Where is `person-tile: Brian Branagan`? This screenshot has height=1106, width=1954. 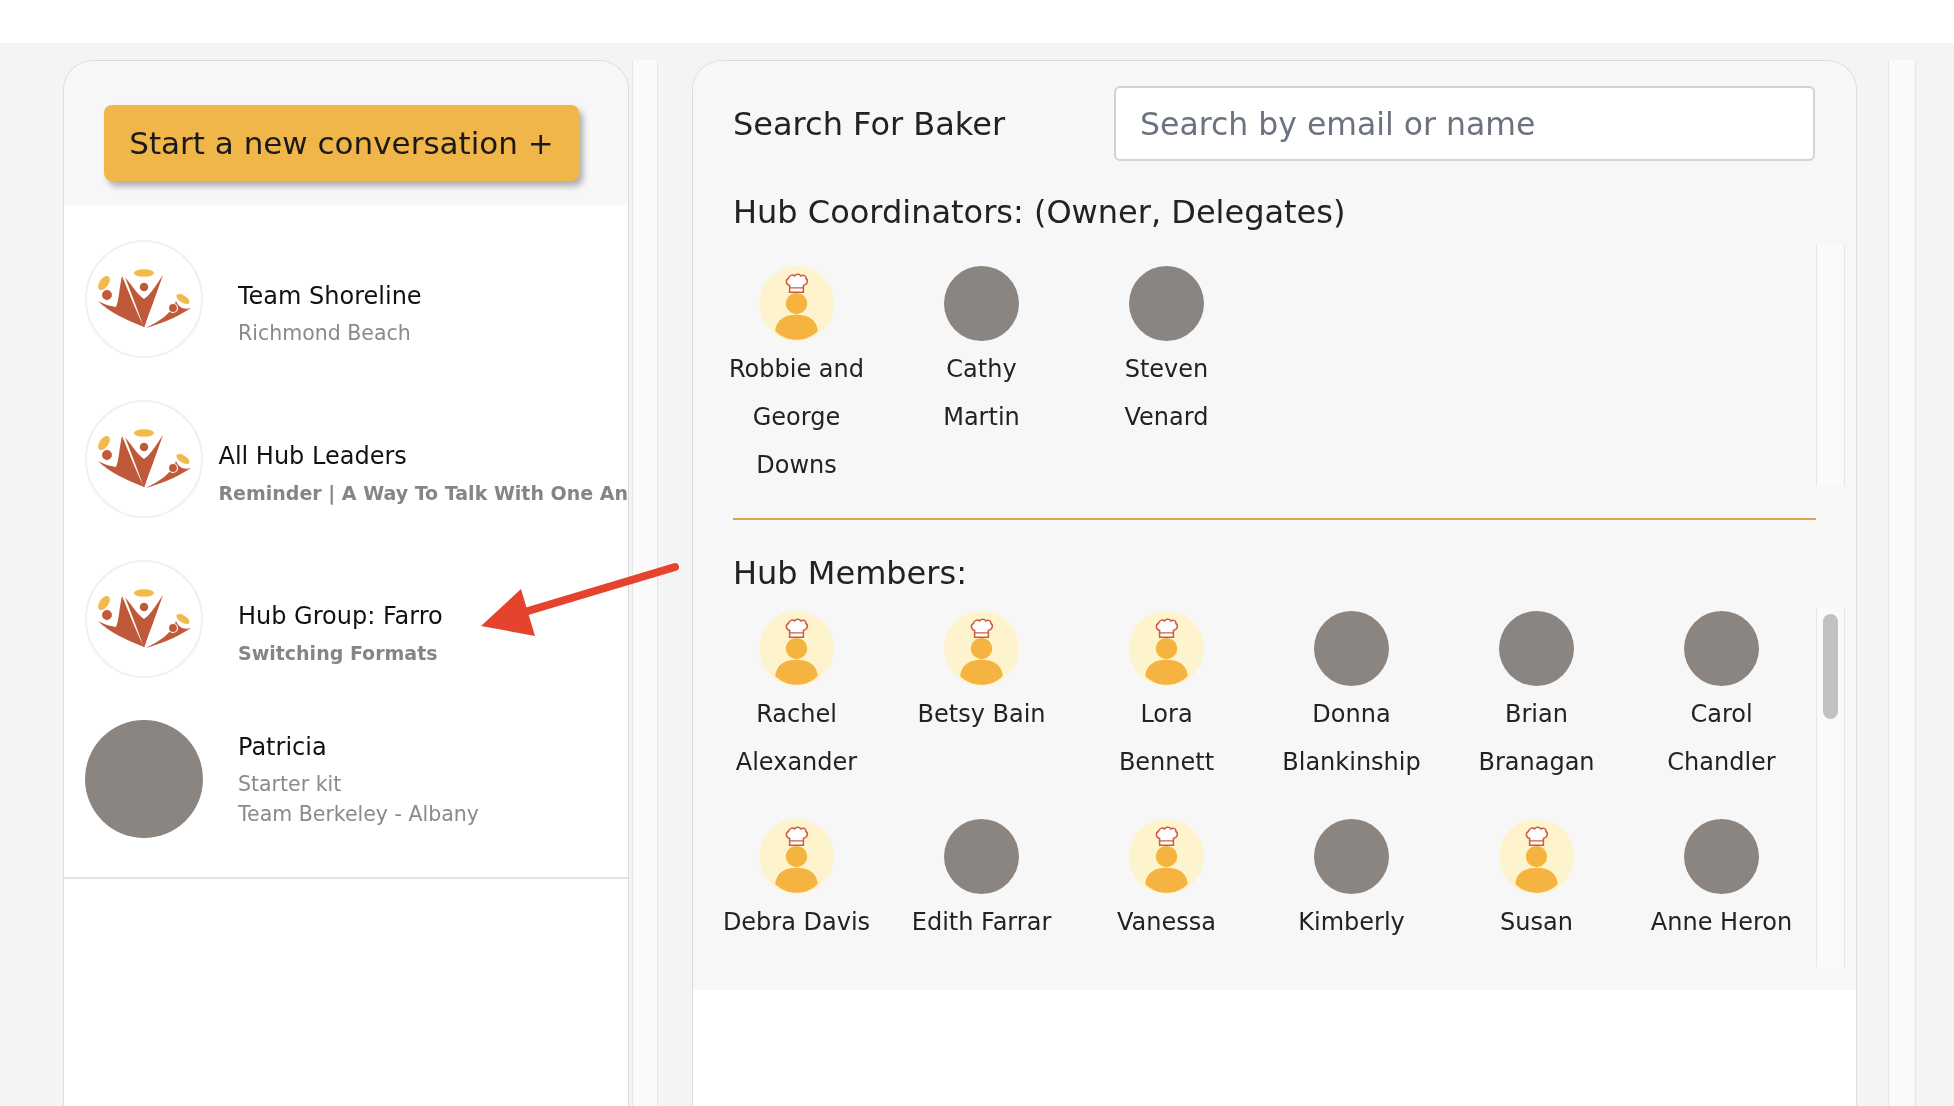
person-tile: Brian Branagan is located at coordinates (1536, 698).